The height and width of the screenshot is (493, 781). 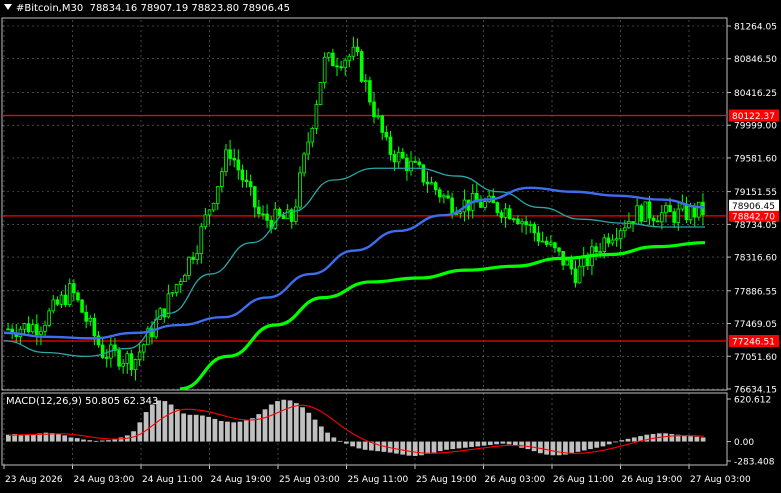 I want to click on x-tick-label: 26 Aug 11:00, so click(x=583, y=480).